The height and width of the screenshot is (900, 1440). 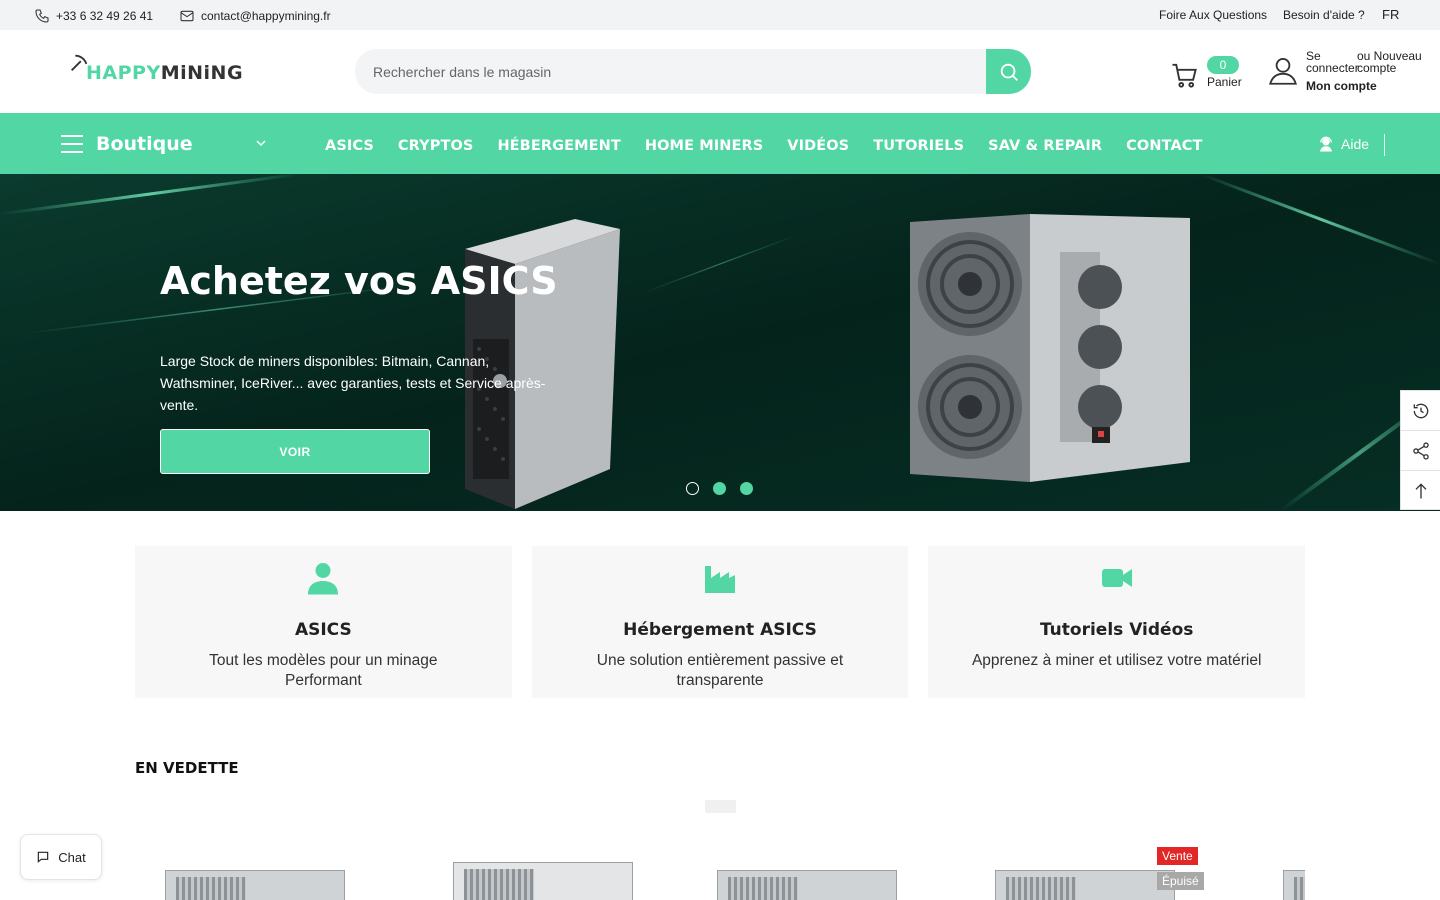 What do you see at coordinates (1116, 578) in the screenshot?
I see `video-camera-icon` at bounding box center [1116, 578].